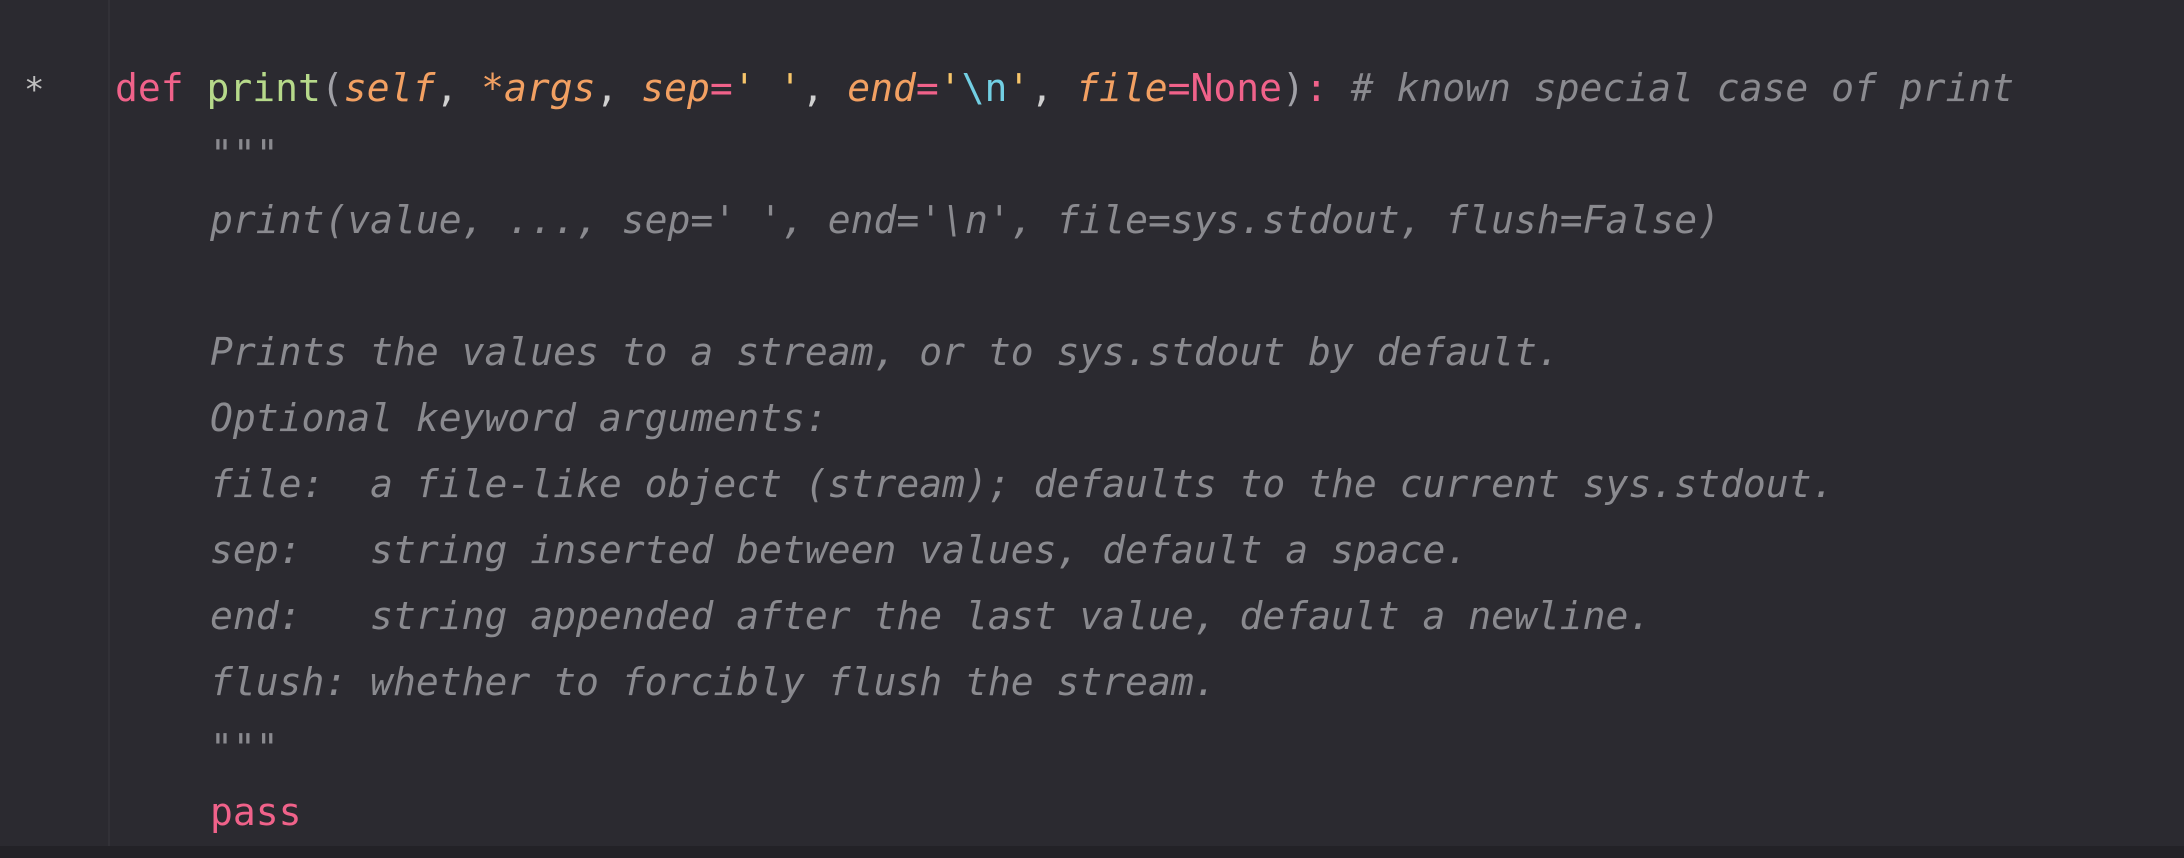 The height and width of the screenshot is (858, 2184). What do you see at coordinates (675, 88) in the screenshot?
I see `param-sep: sep` at bounding box center [675, 88].